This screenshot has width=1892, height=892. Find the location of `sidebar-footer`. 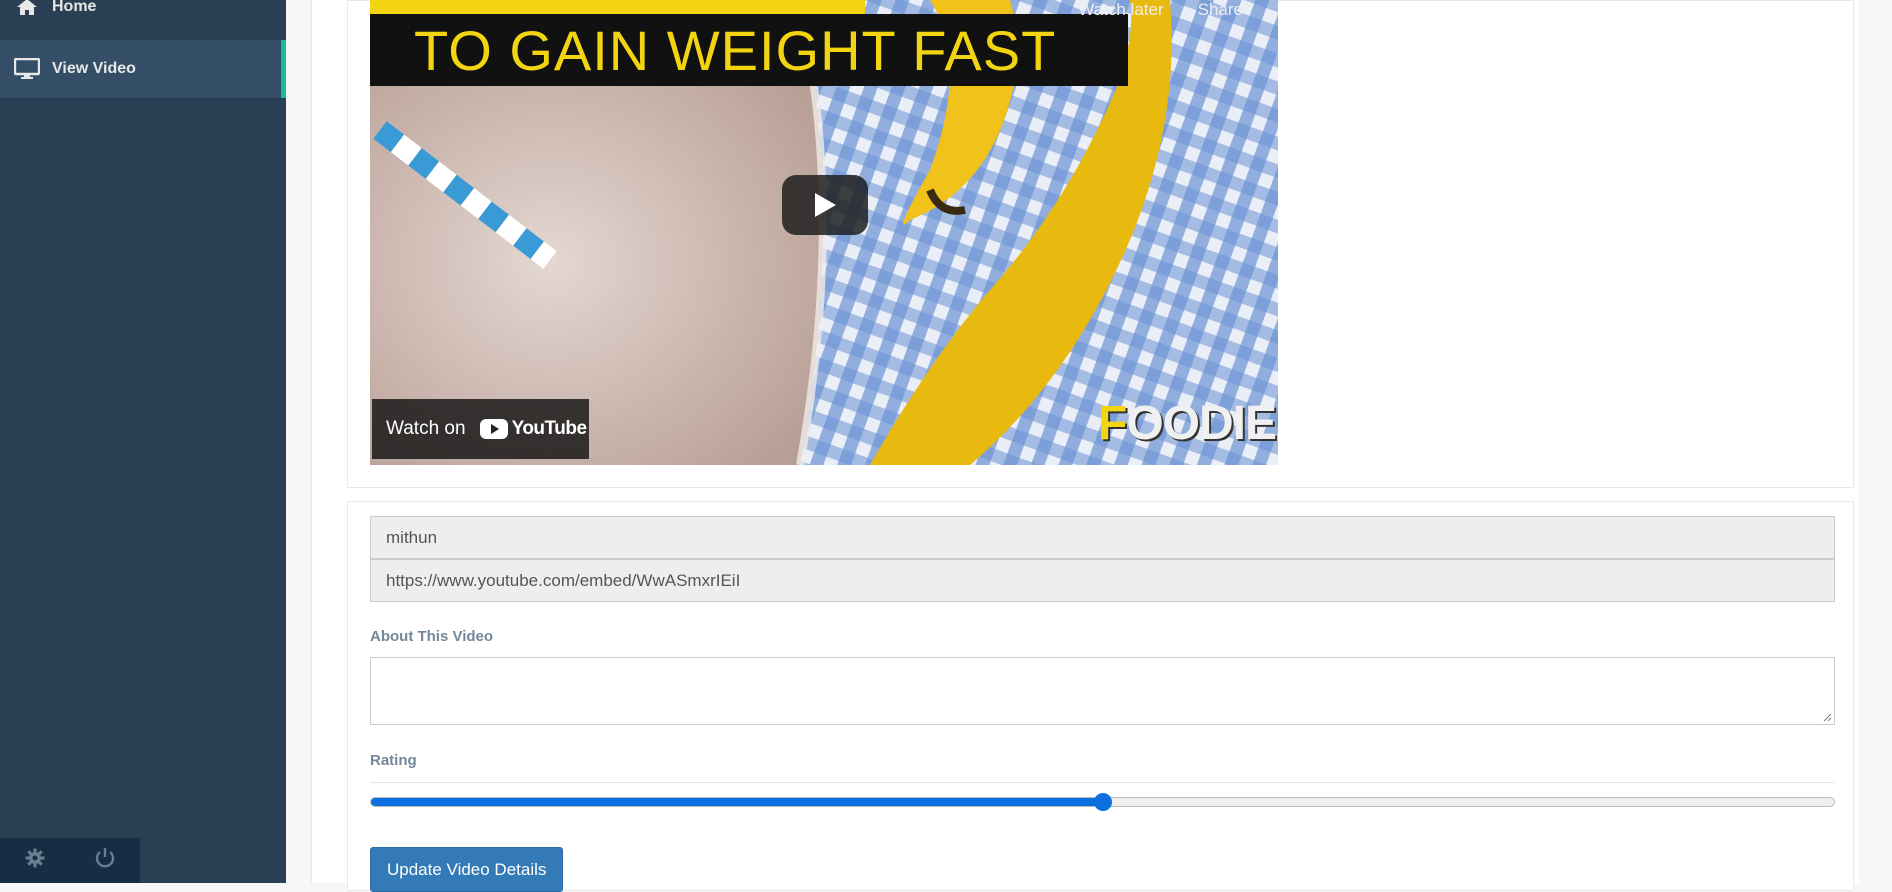

sidebar-footer is located at coordinates (70, 860).